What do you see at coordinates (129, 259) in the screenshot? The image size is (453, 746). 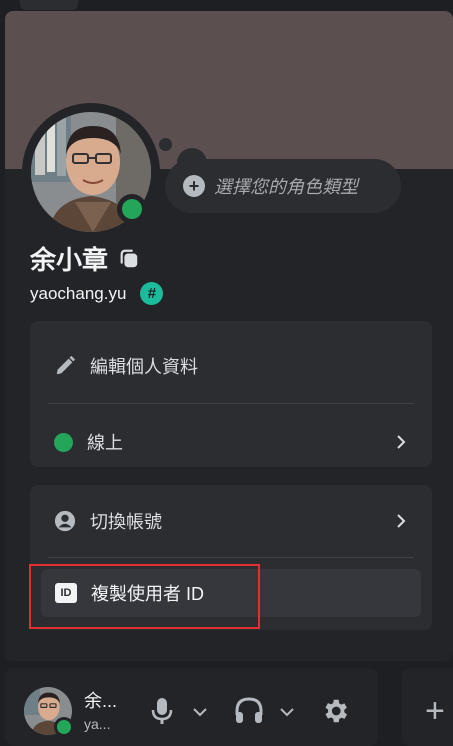 I see `copy-icon` at bounding box center [129, 259].